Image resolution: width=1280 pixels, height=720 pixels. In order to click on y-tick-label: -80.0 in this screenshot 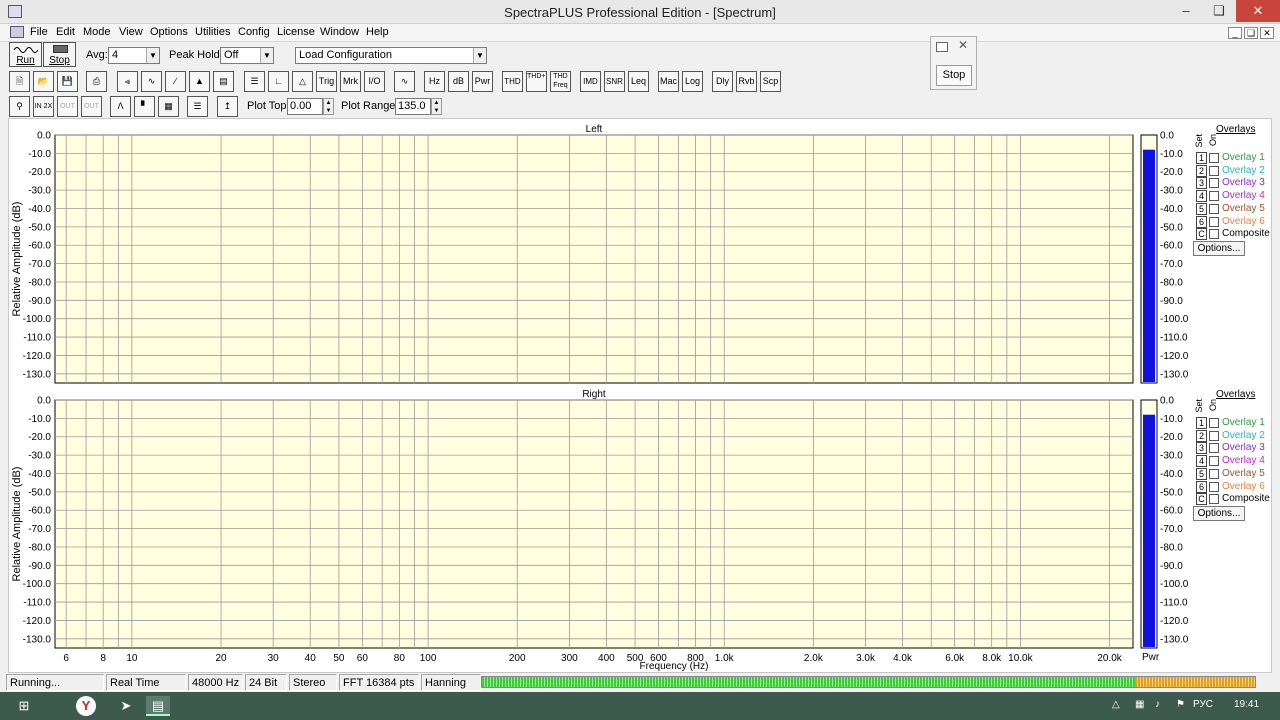, I will do `click(39, 547)`.